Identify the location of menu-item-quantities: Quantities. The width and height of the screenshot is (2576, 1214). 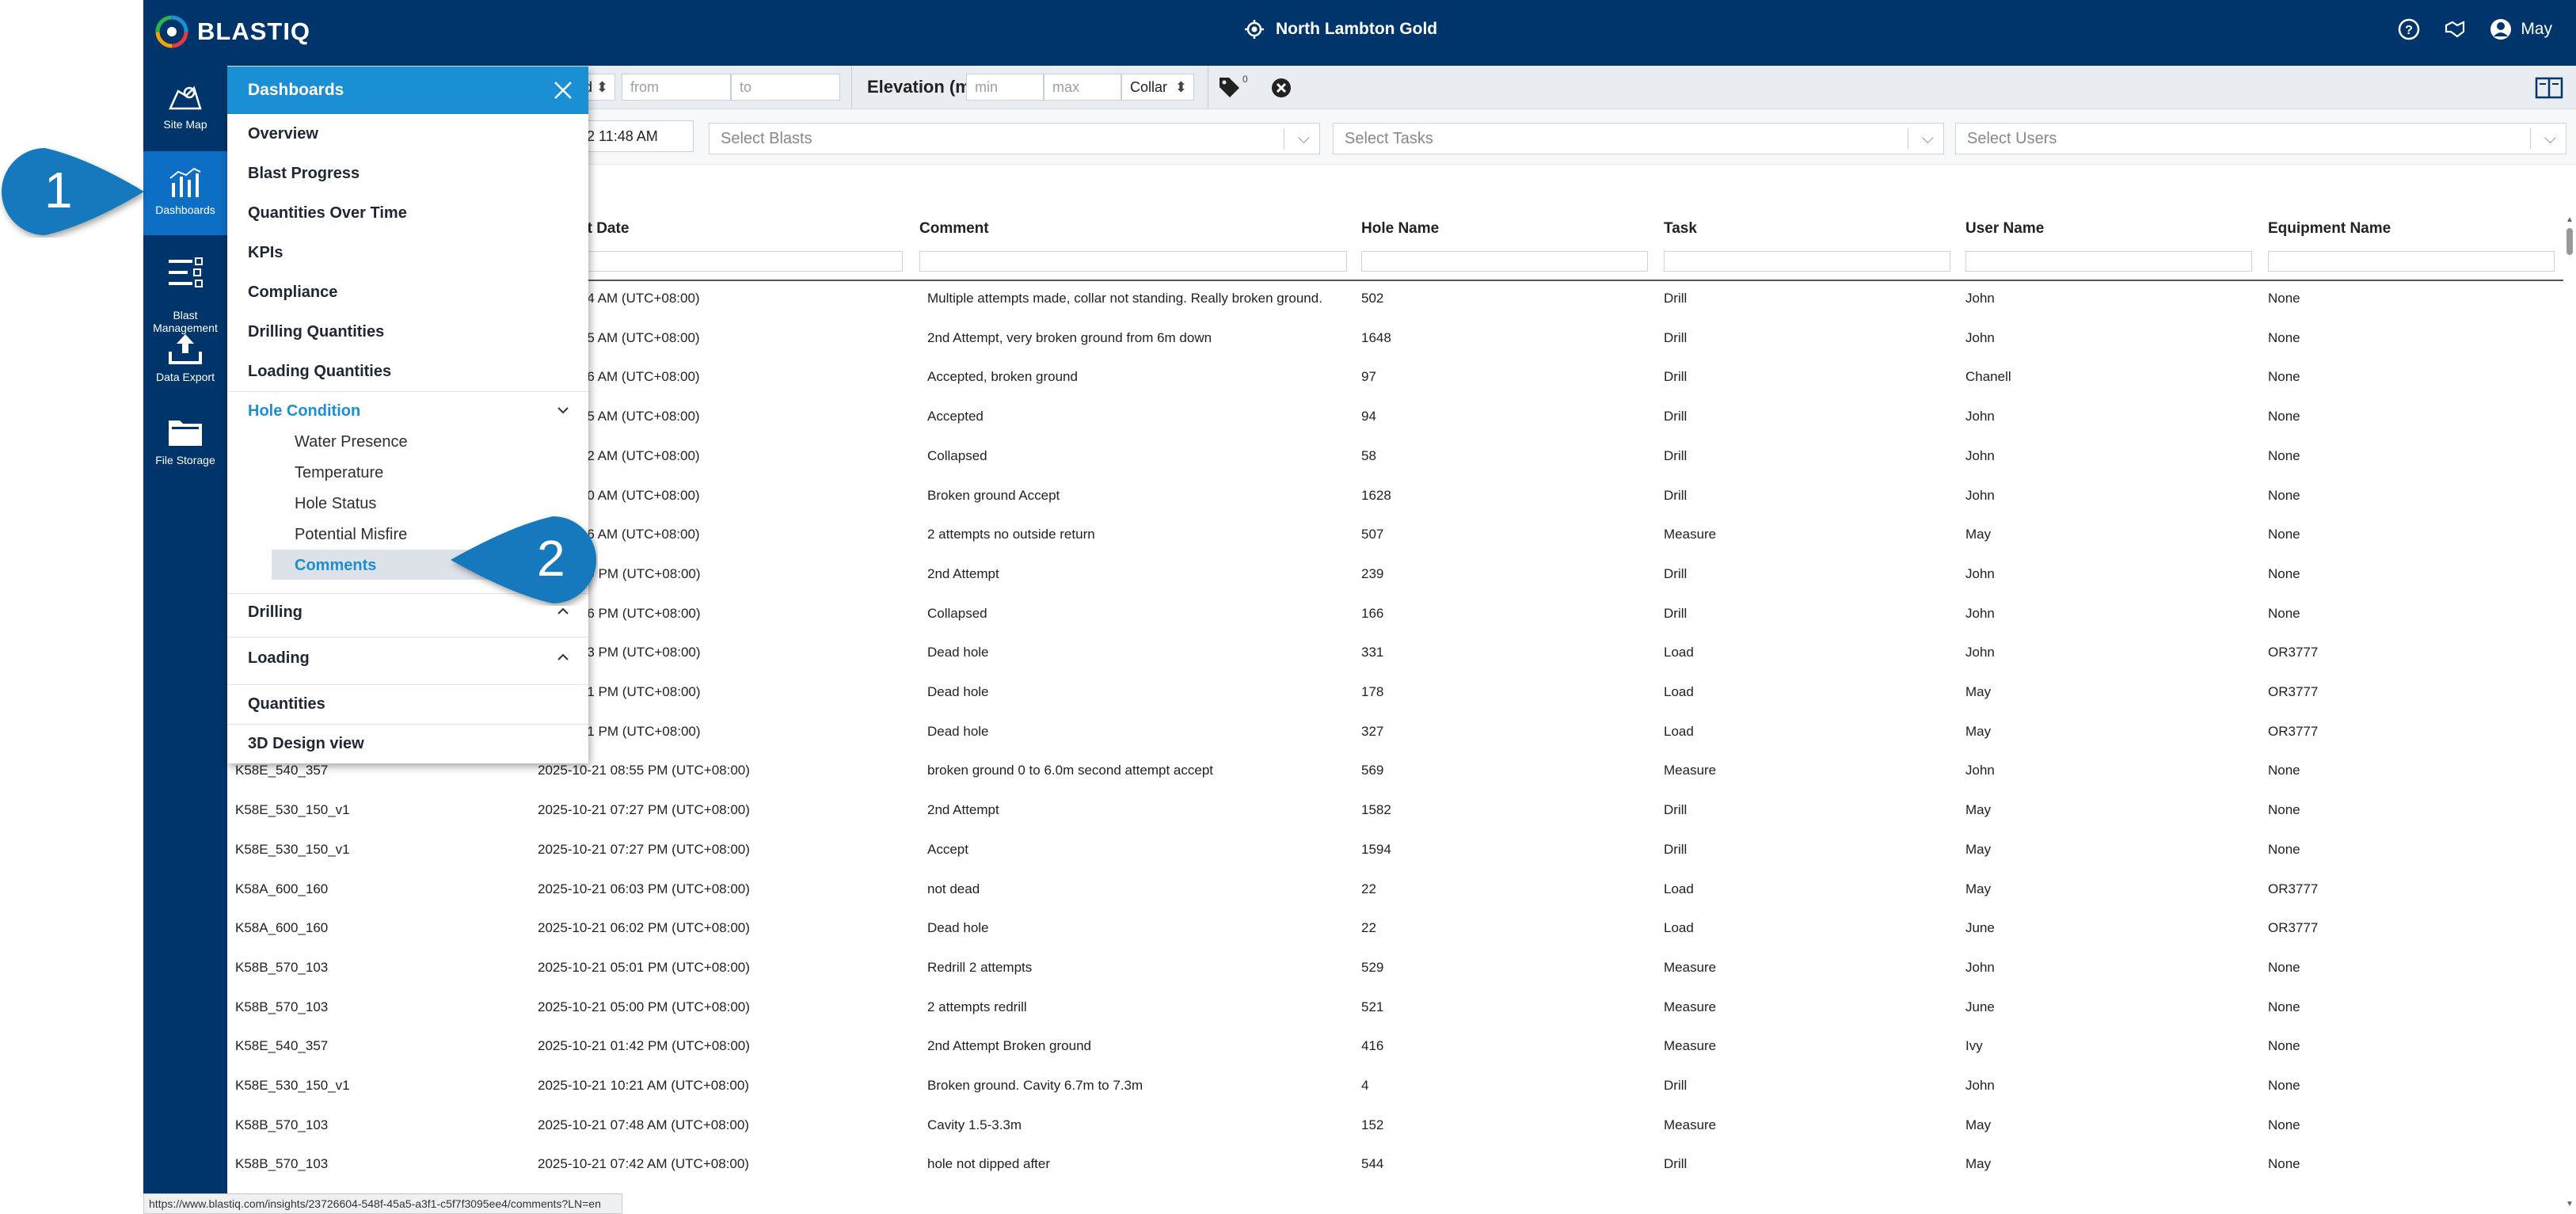
(286, 704).